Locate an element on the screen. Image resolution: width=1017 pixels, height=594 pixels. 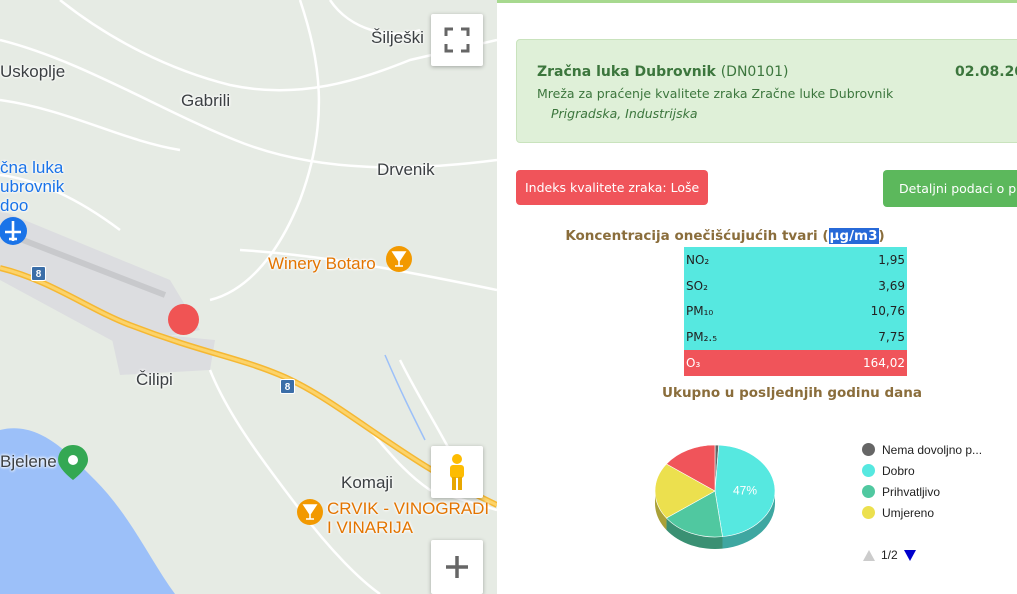
year-summary-pie-chart: 47% is located at coordinates (722, 500).